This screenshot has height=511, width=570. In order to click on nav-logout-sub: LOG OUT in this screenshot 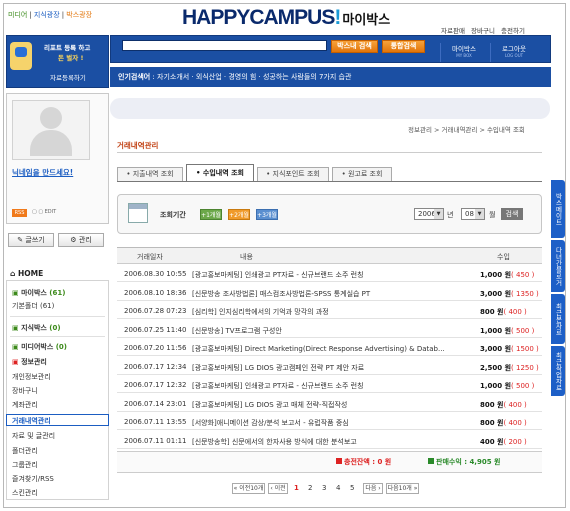, I will do `click(514, 55)`.